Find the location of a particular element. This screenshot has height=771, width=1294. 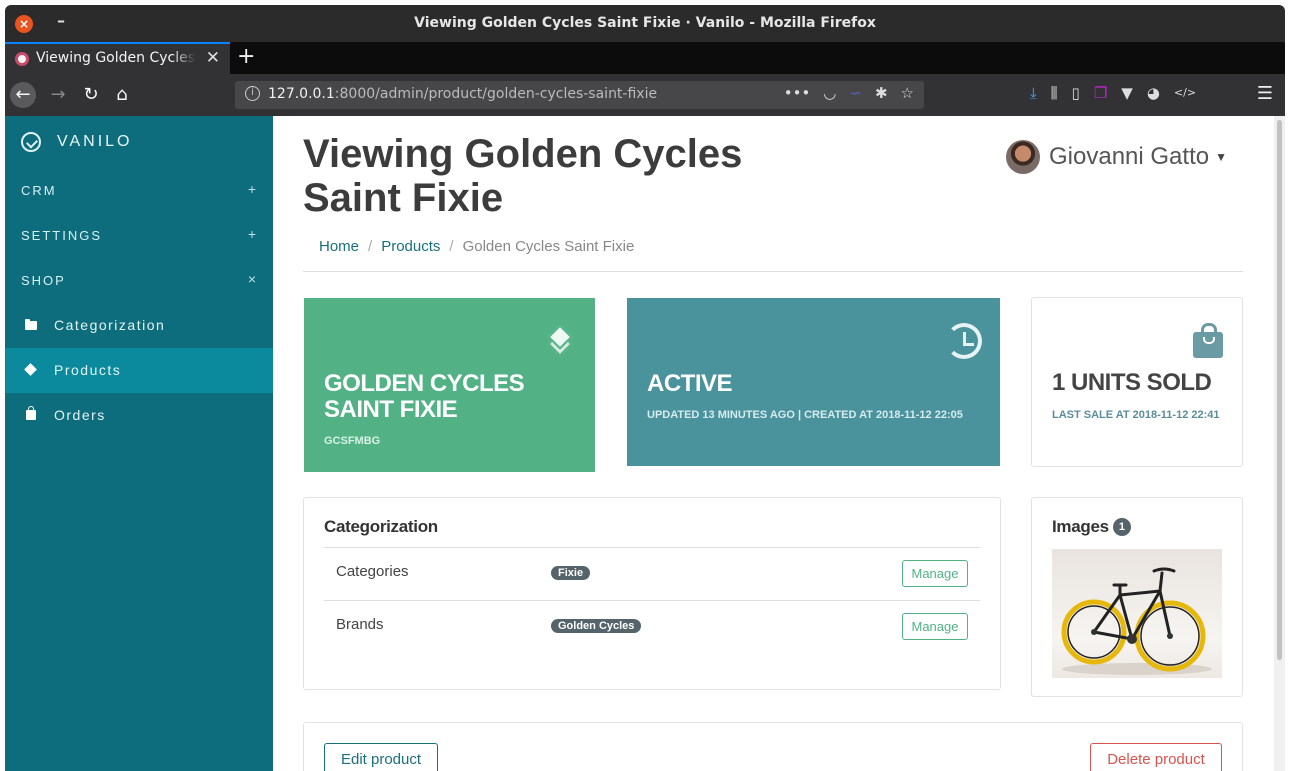

folder-icon is located at coordinates (31, 324).